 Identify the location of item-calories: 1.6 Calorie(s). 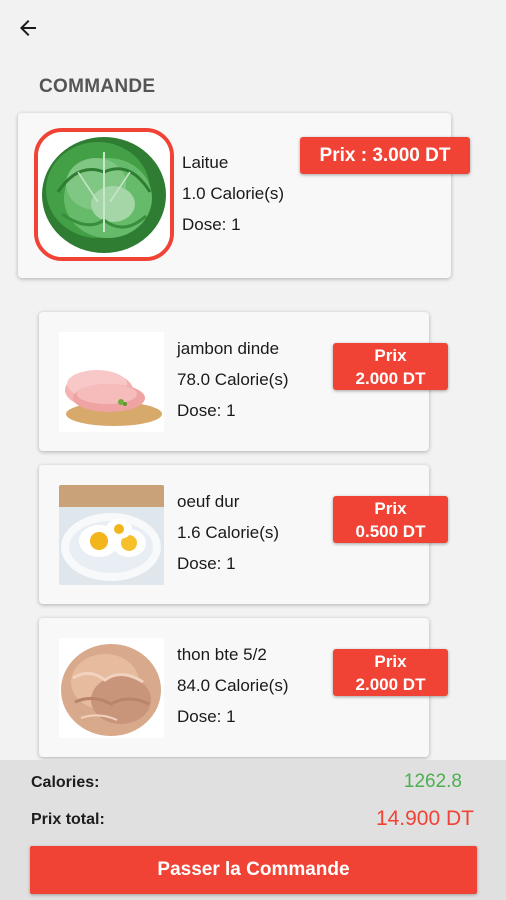
(228, 532).